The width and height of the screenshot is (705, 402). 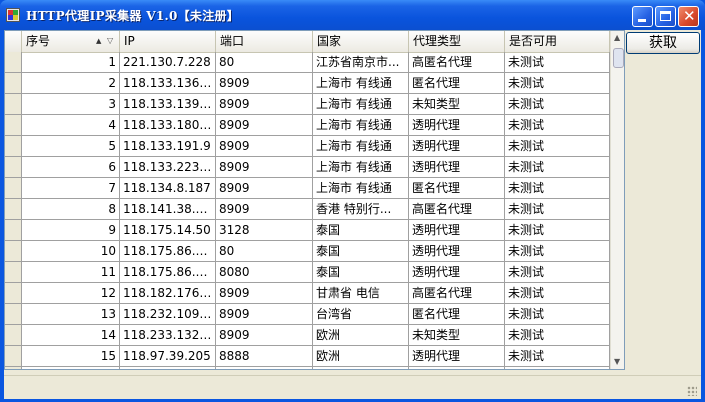 I want to click on scrollbar-thumb, so click(x=618, y=58).